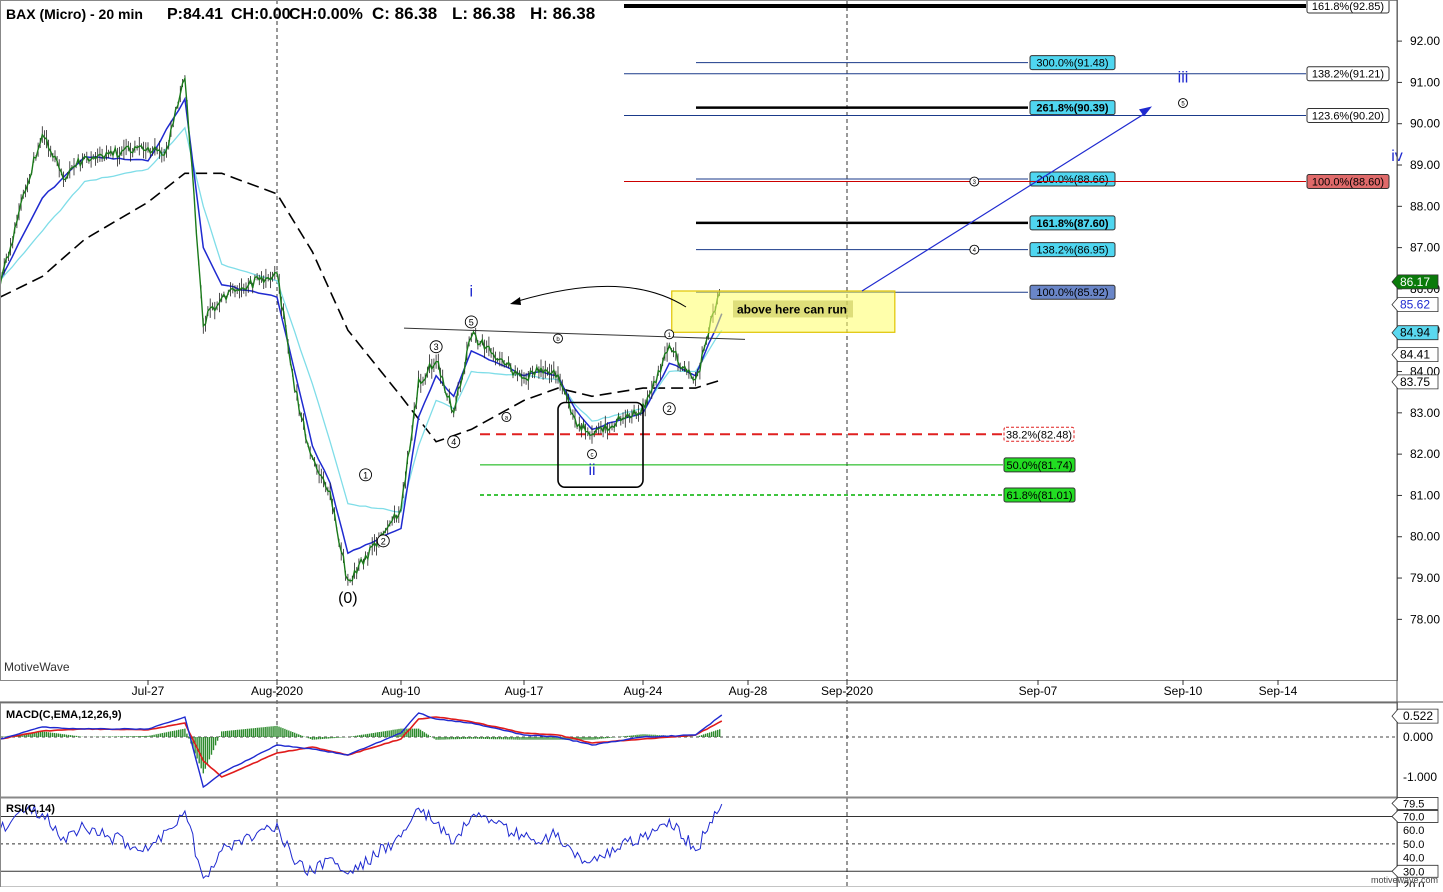  What do you see at coordinates (37, 667) in the screenshot?
I see `watermark: MotiveWave` at bounding box center [37, 667].